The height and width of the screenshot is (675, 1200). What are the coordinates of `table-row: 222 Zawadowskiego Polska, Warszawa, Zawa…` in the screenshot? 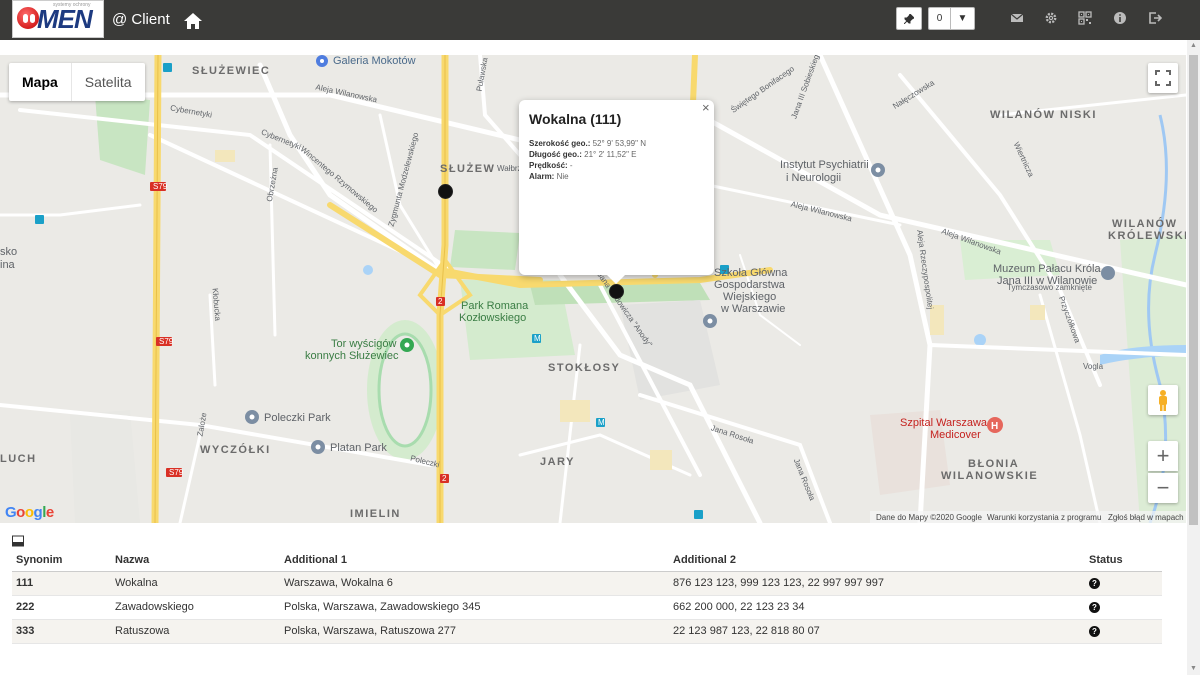 It's located at (587, 607).